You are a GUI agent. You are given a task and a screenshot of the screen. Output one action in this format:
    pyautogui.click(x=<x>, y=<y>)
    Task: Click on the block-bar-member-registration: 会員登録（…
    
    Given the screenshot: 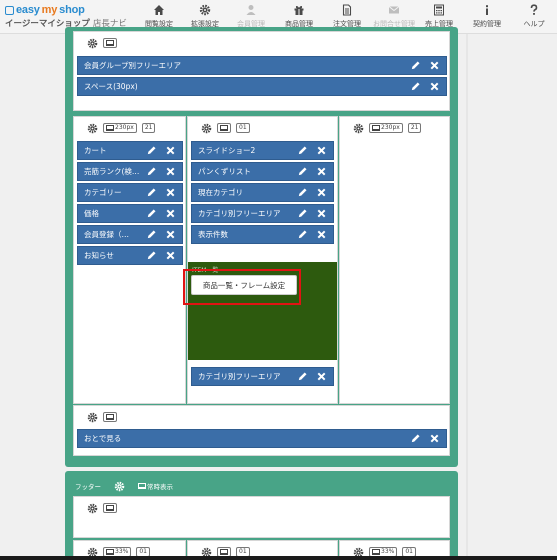 What is the action you would take?
    pyautogui.click(x=130, y=234)
    